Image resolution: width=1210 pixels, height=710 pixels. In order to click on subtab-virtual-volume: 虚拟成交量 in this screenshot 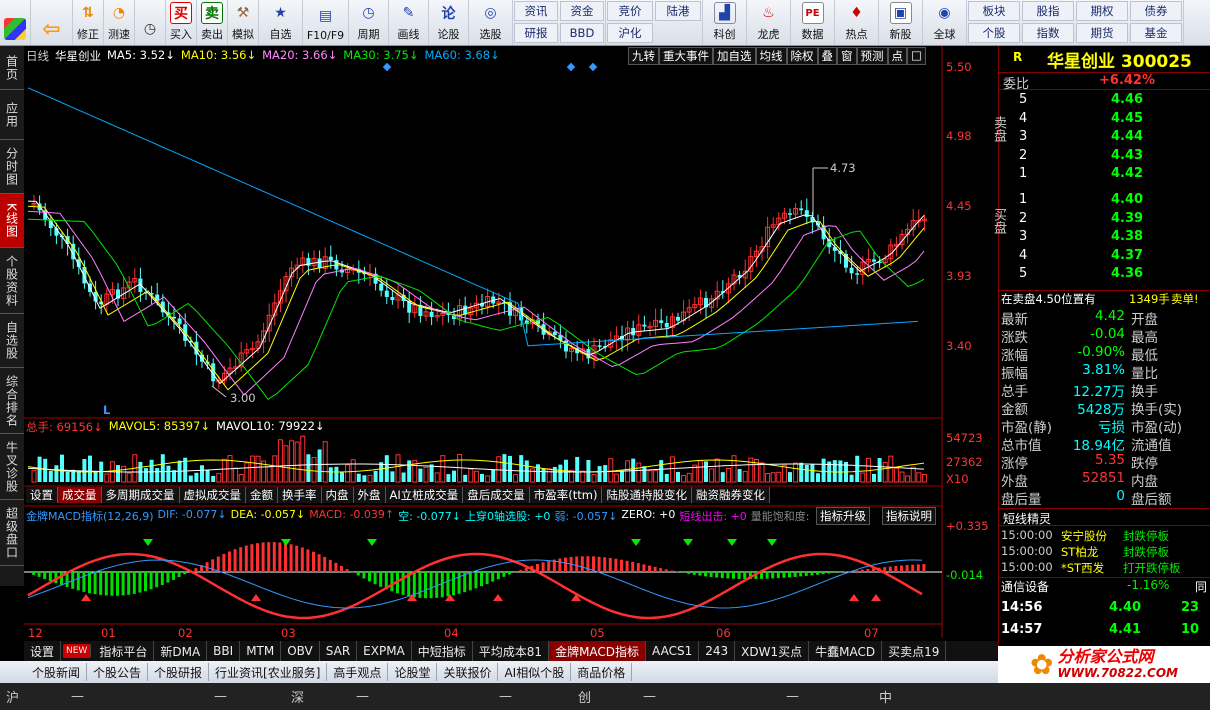, I will do `click(212, 495)`.